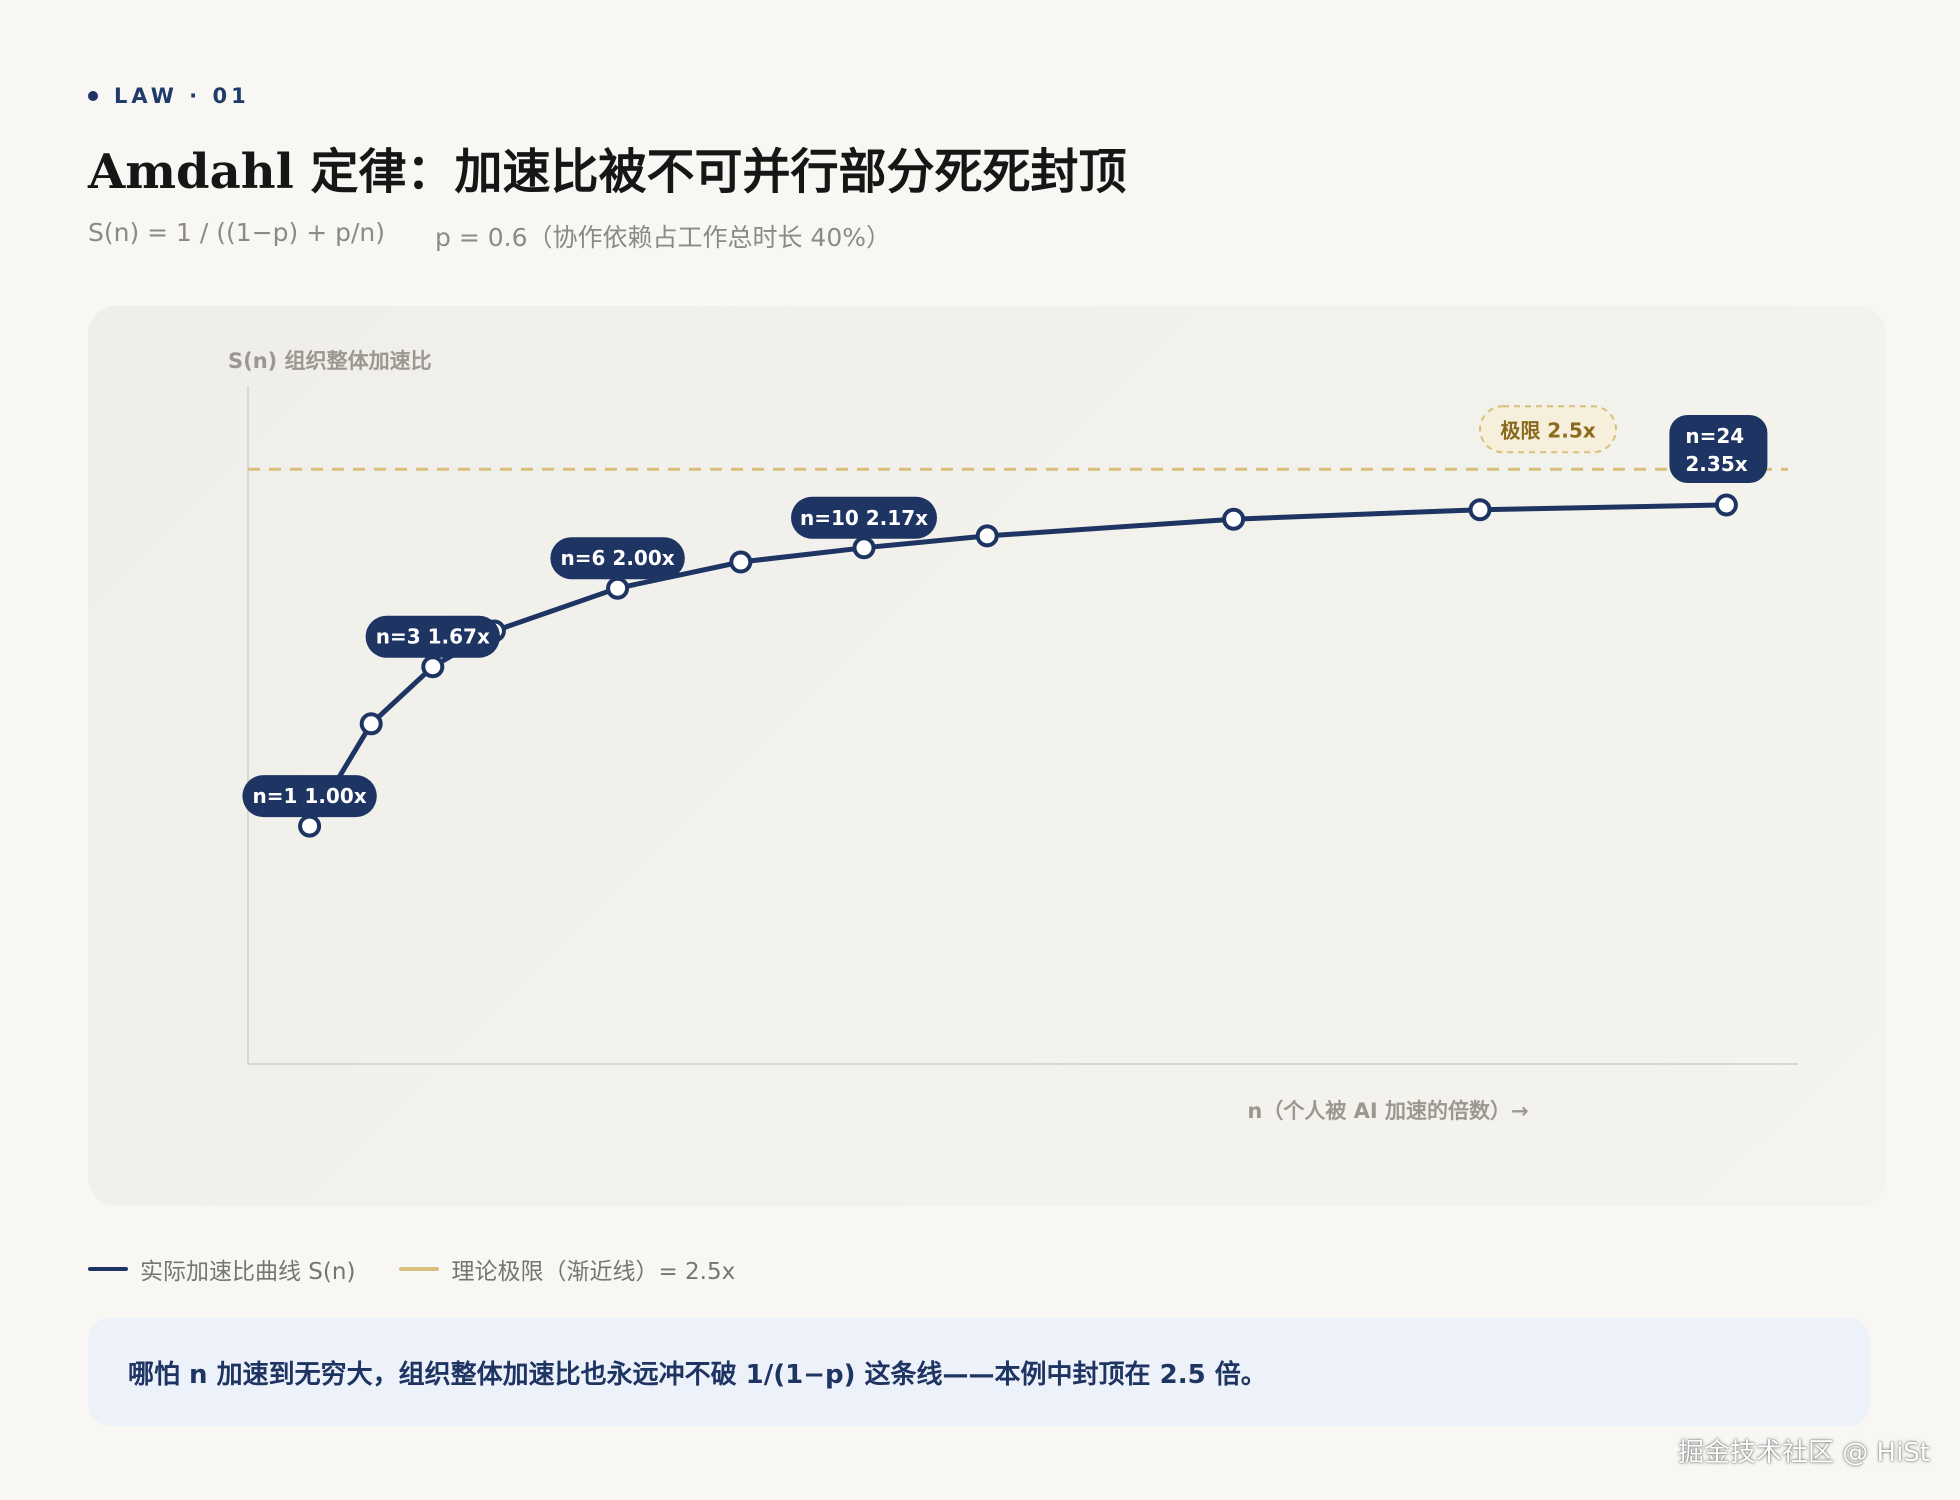 The height and width of the screenshot is (1500, 1960). I want to click on point-callout-n6: n=6 2.00x, so click(617, 558).